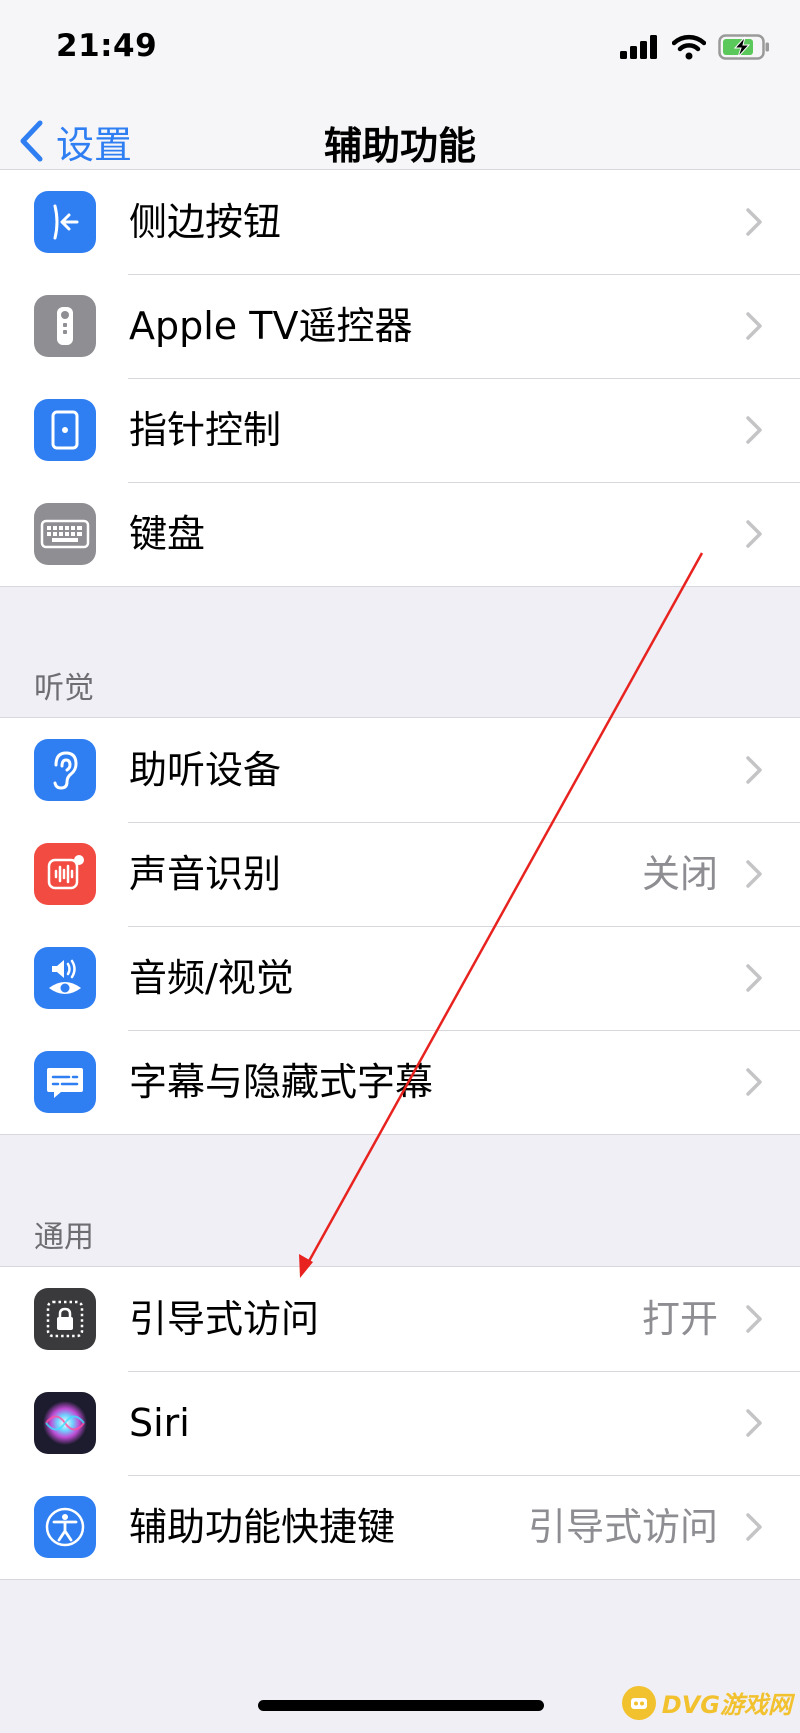 This screenshot has height=1733, width=800. What do you see at coordinates (281, 1082) in the screenshot?
I see `list-item-label: 字幕与隐藏式字幕` at bounding box center [281, 1082].